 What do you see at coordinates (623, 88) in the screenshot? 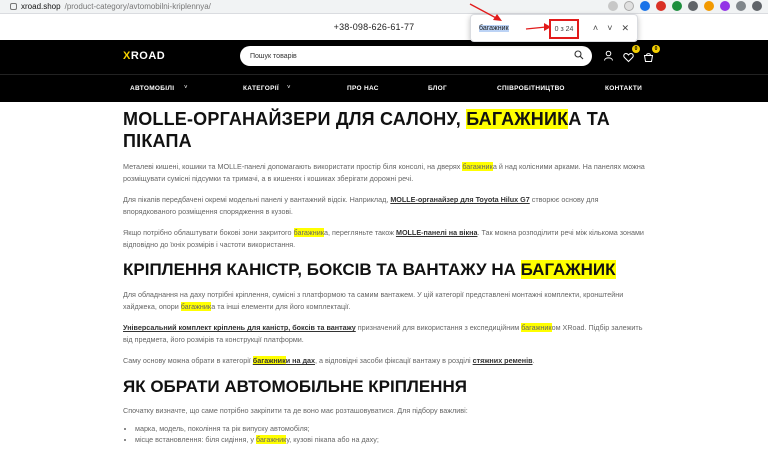
I see `nav-item-contacts: КОНТАКТИ` at bounding box center [623, 88].